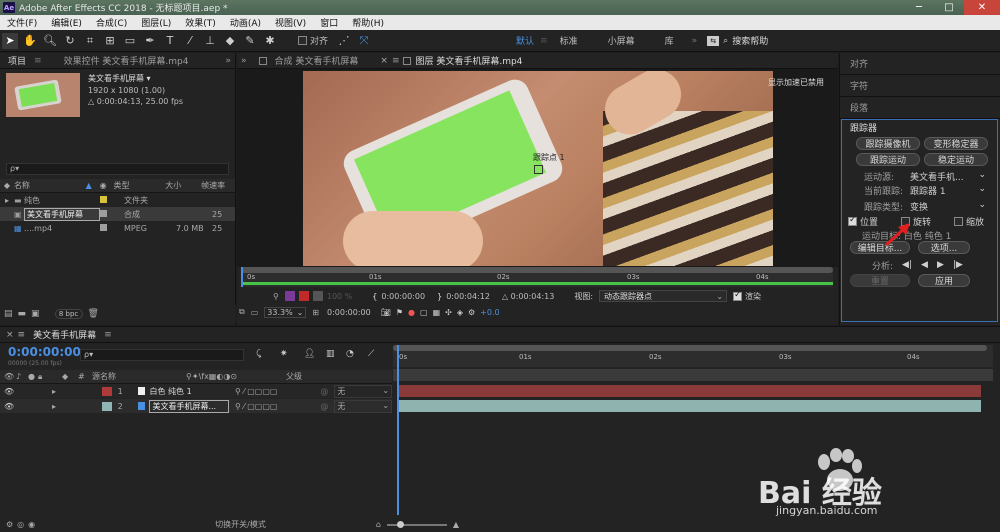  Describe the element at coordinates (368, 22) in the screenshot. I see `menu-help: 帮助(H)` at that location.